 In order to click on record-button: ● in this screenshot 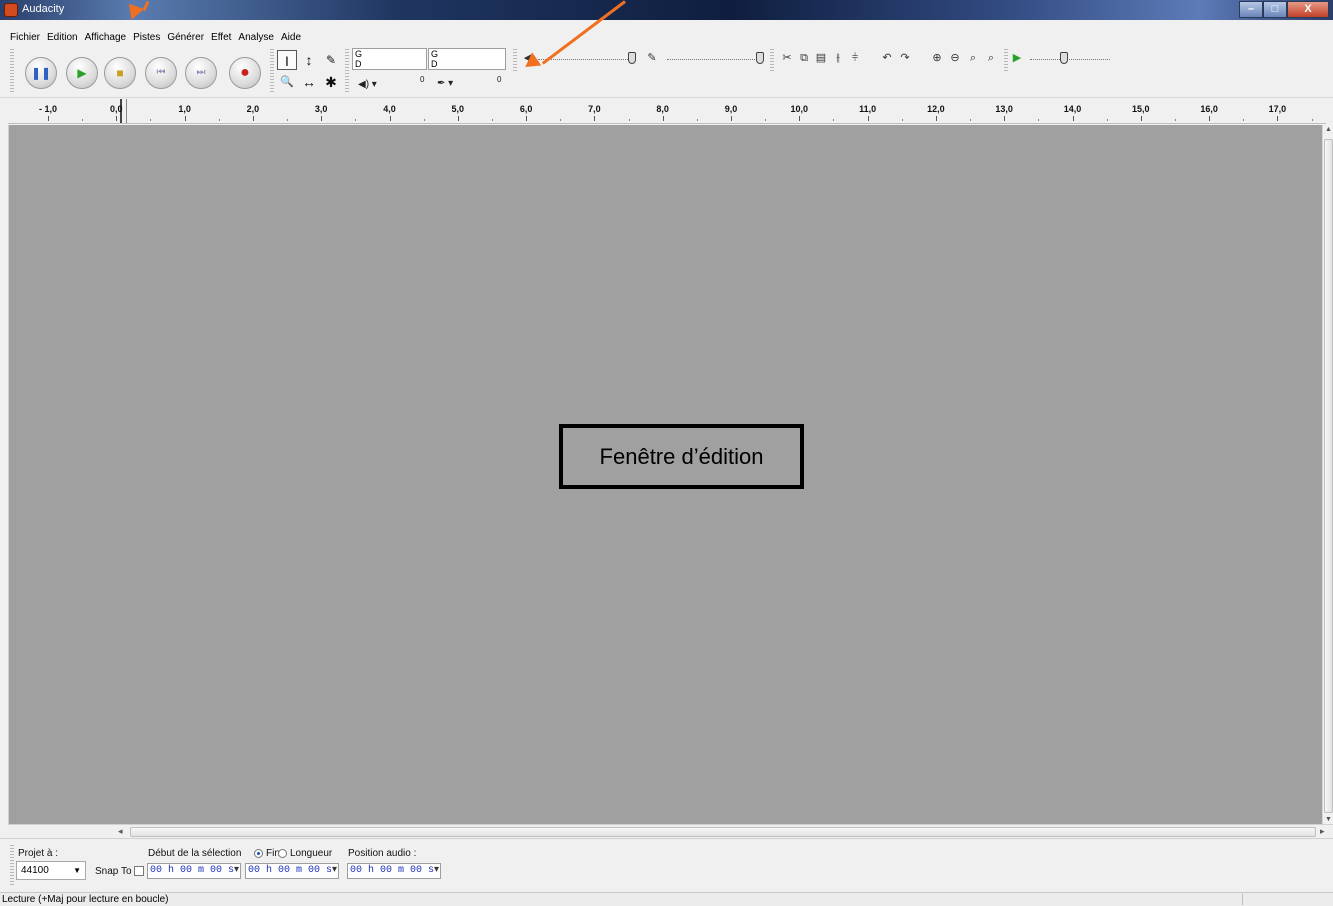, I will do `click(245, 73)`.